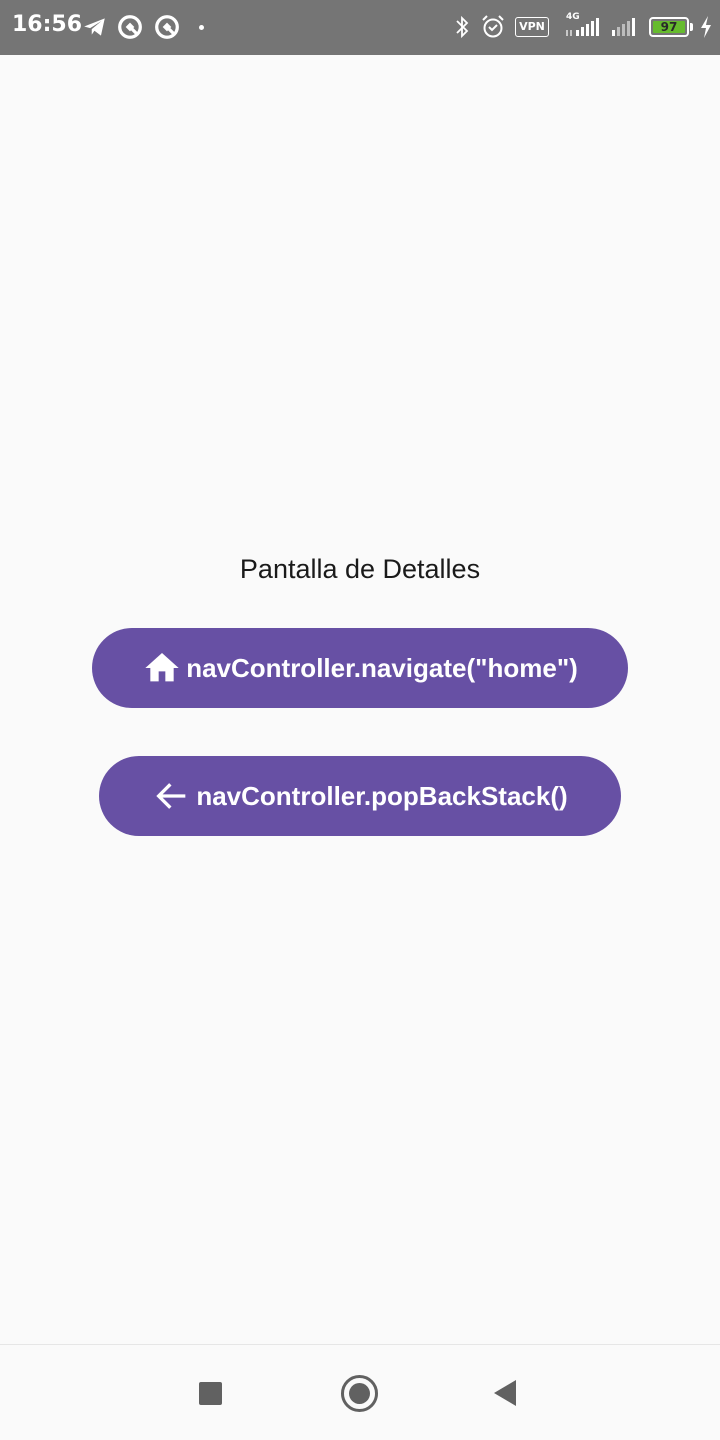 The height and width of the screenshot is (1440, 720). Describe the element at coordinates (382, 795) in the screenshot. I see `pop-back-stack-label: navController.popBackStack()` at that location.